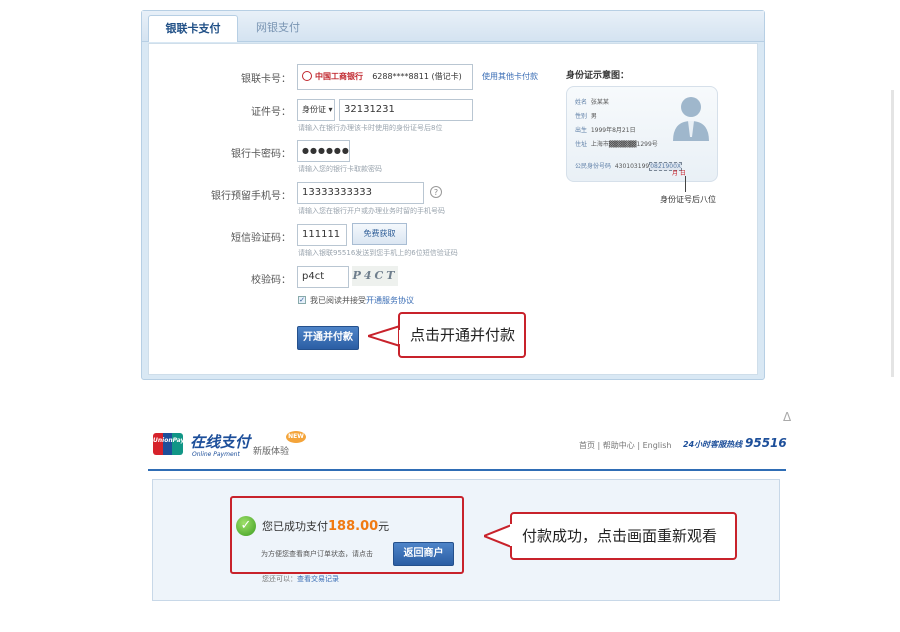 The width and height of the screenshot is (900, 632). What do you see at coordinates (302, 300) in the screenshot?
I see `agreement-checkbox: ✓` at bounding box center [302, 300].